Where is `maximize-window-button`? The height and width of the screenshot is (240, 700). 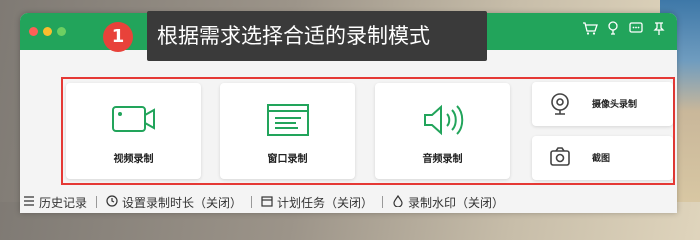 maximize-window-button is located at coordinates (61, 31).